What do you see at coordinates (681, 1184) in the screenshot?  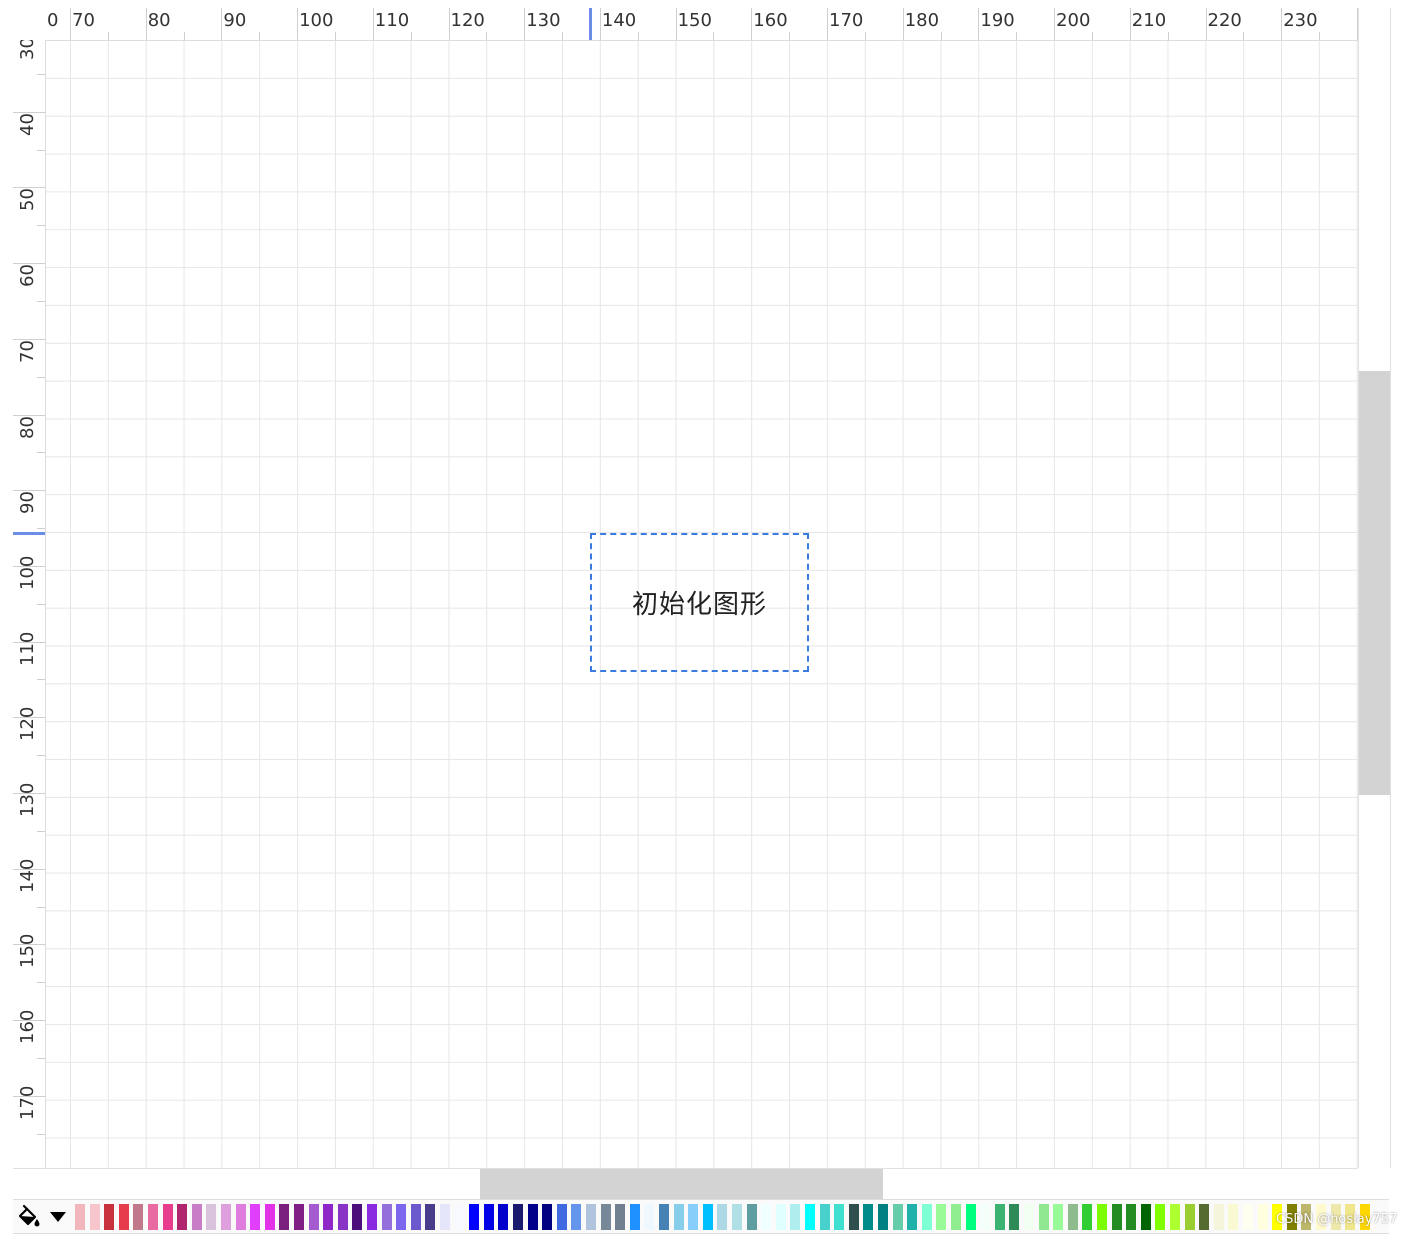 I see `horizontal-scrollbar-thumb` at bounding box center [681, 1184].